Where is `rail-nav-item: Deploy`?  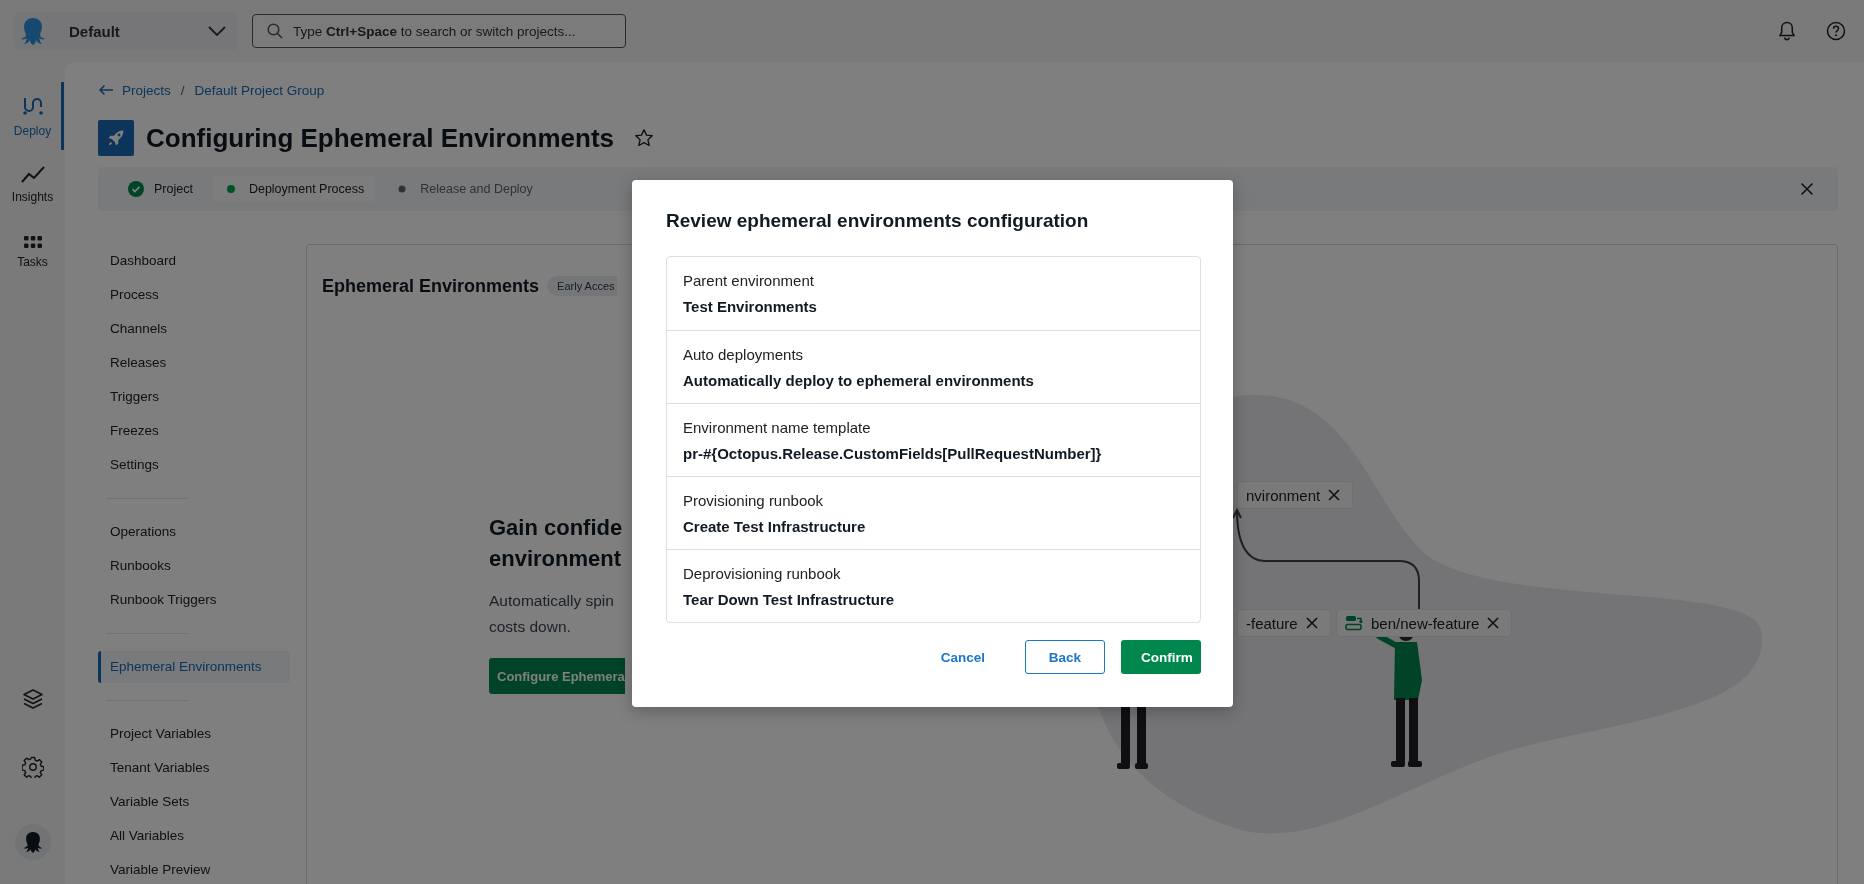 rail-nav-item: Deploy is located at coordinates (32, 116).